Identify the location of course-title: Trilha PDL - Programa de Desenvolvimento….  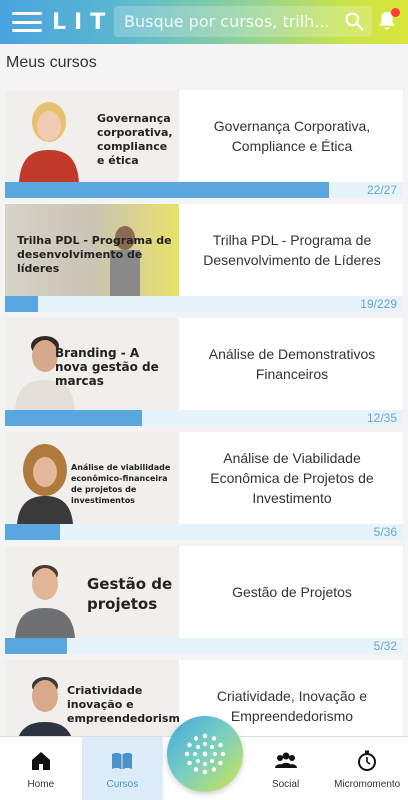
(292, 250).